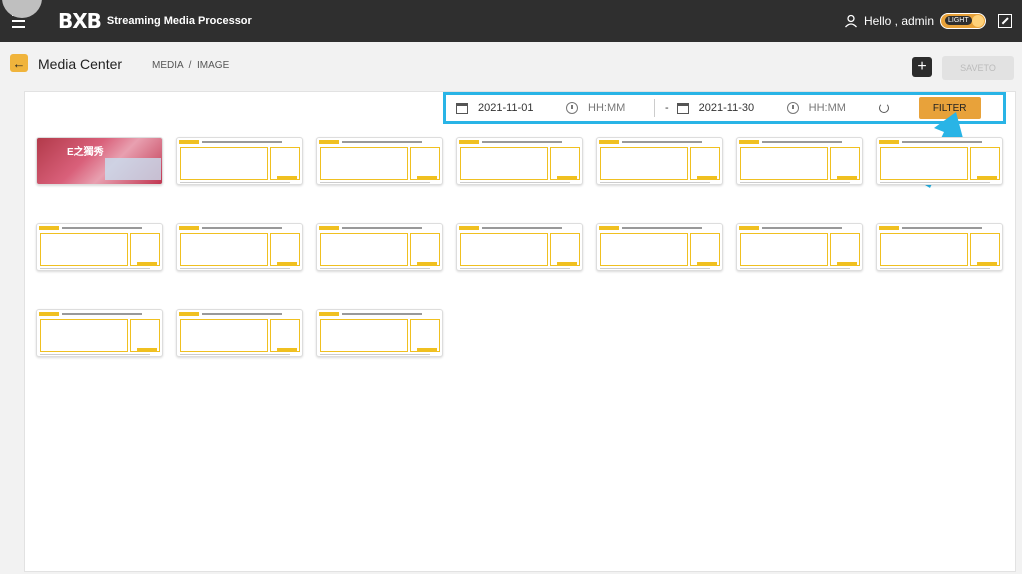 The image size is (1022, 574). Describe the element at coordinates (958, 20) in the screenshot. I see `theme-toggle-label: LIGHT` at that location.